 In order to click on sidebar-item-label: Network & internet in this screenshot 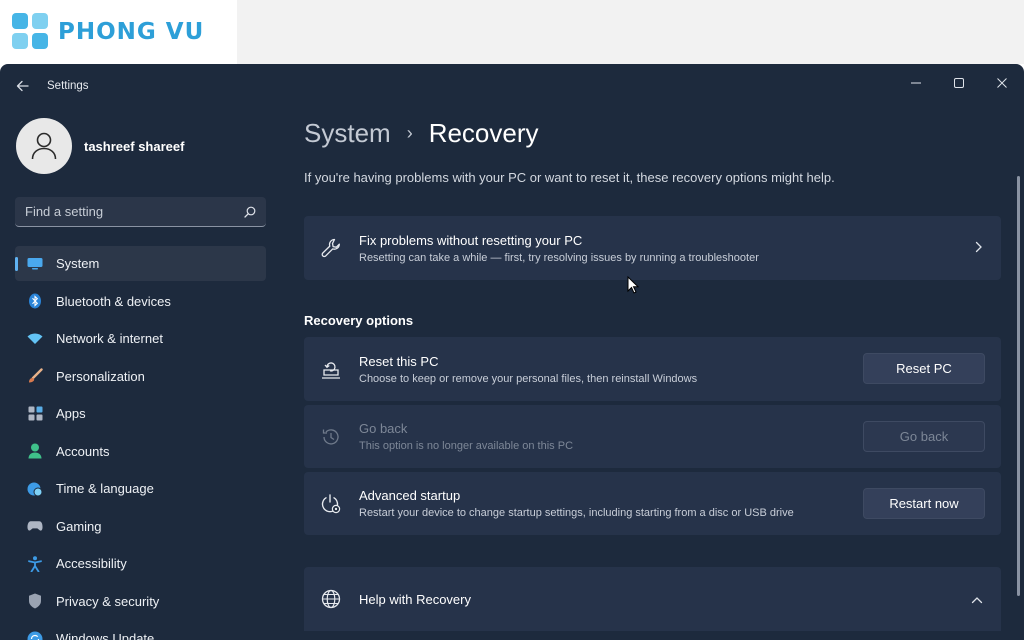, I will do `click(109, 338)`.